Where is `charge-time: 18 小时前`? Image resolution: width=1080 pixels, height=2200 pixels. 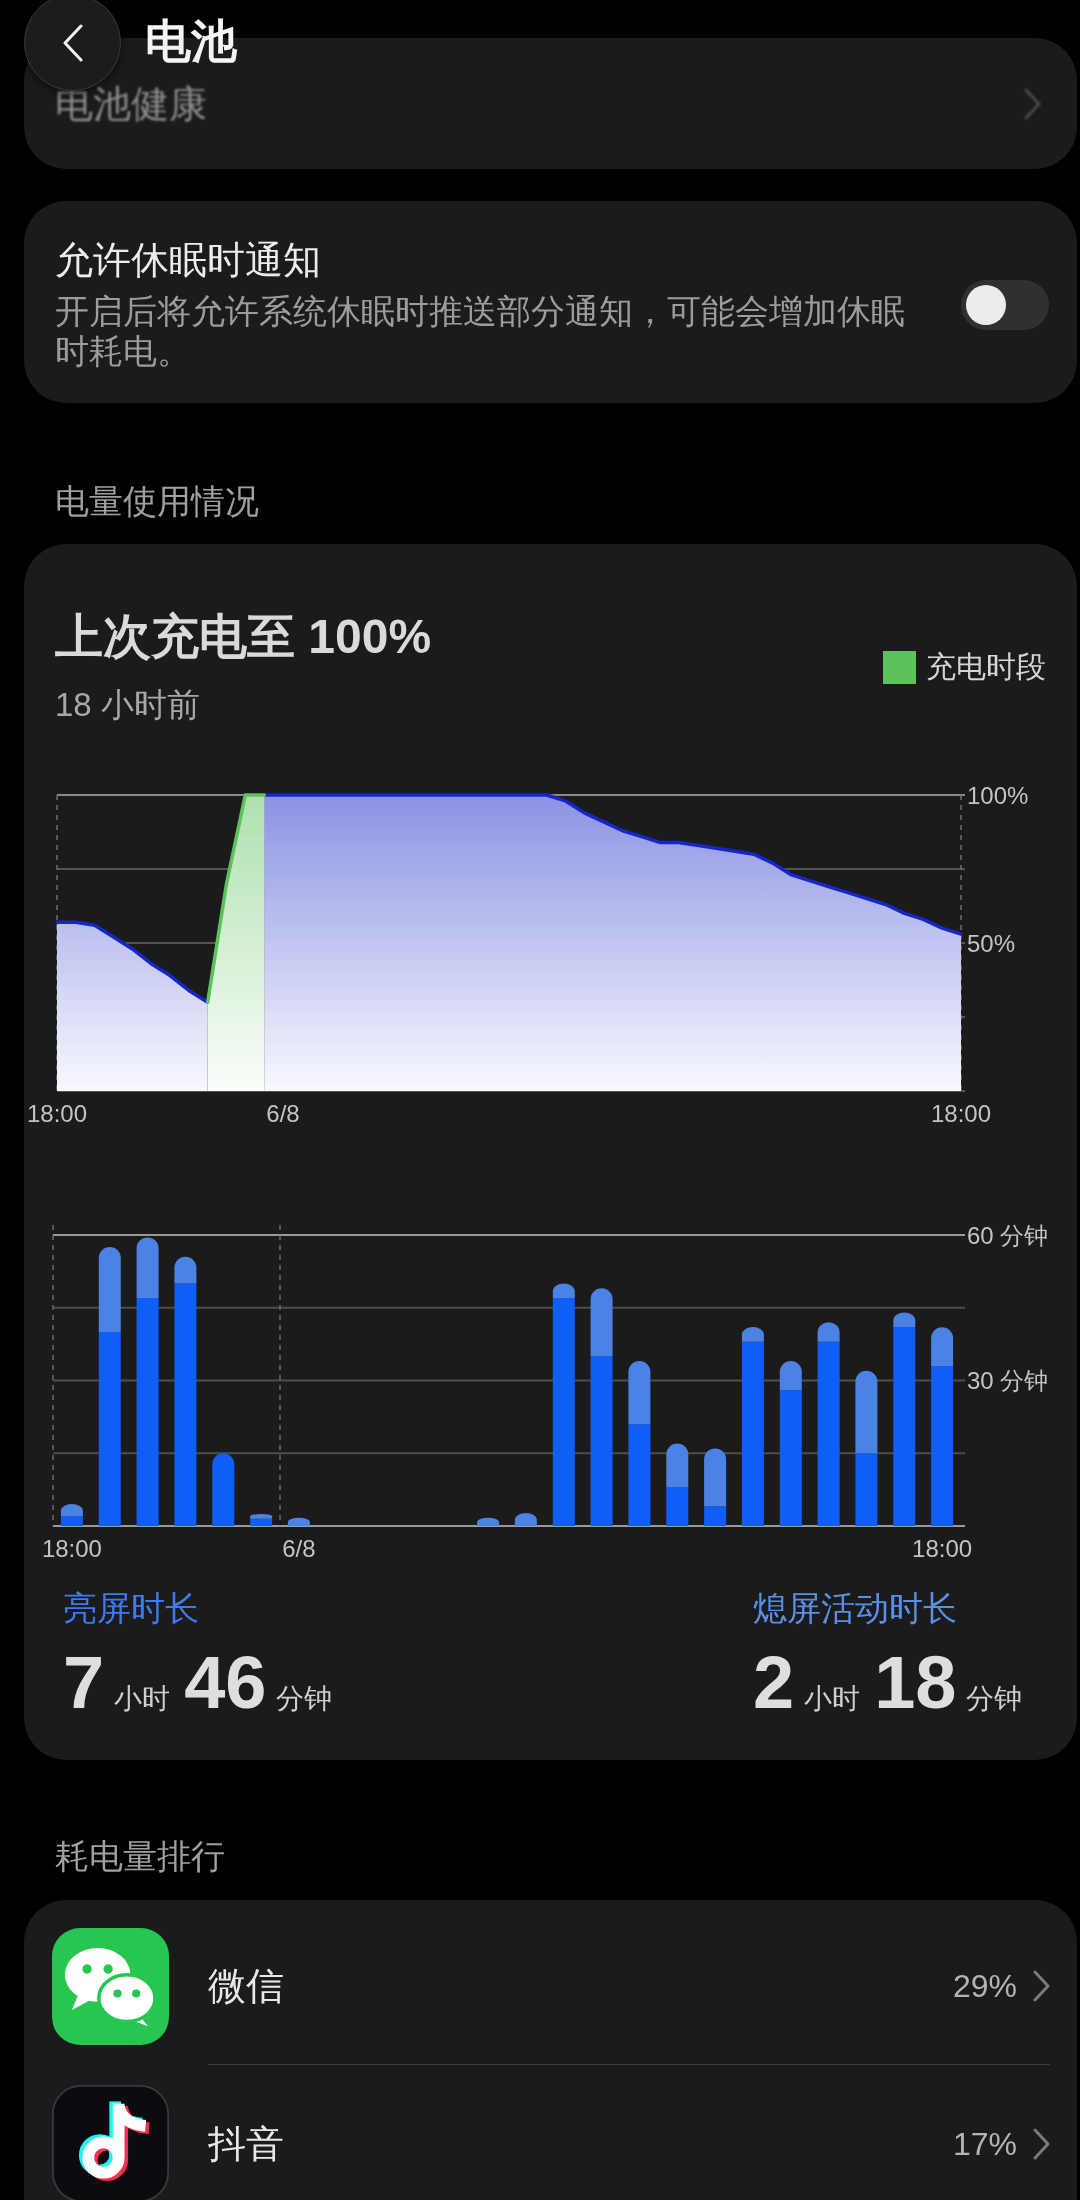 charge-time: 18 小时前 is located at coordinates (128, 705).